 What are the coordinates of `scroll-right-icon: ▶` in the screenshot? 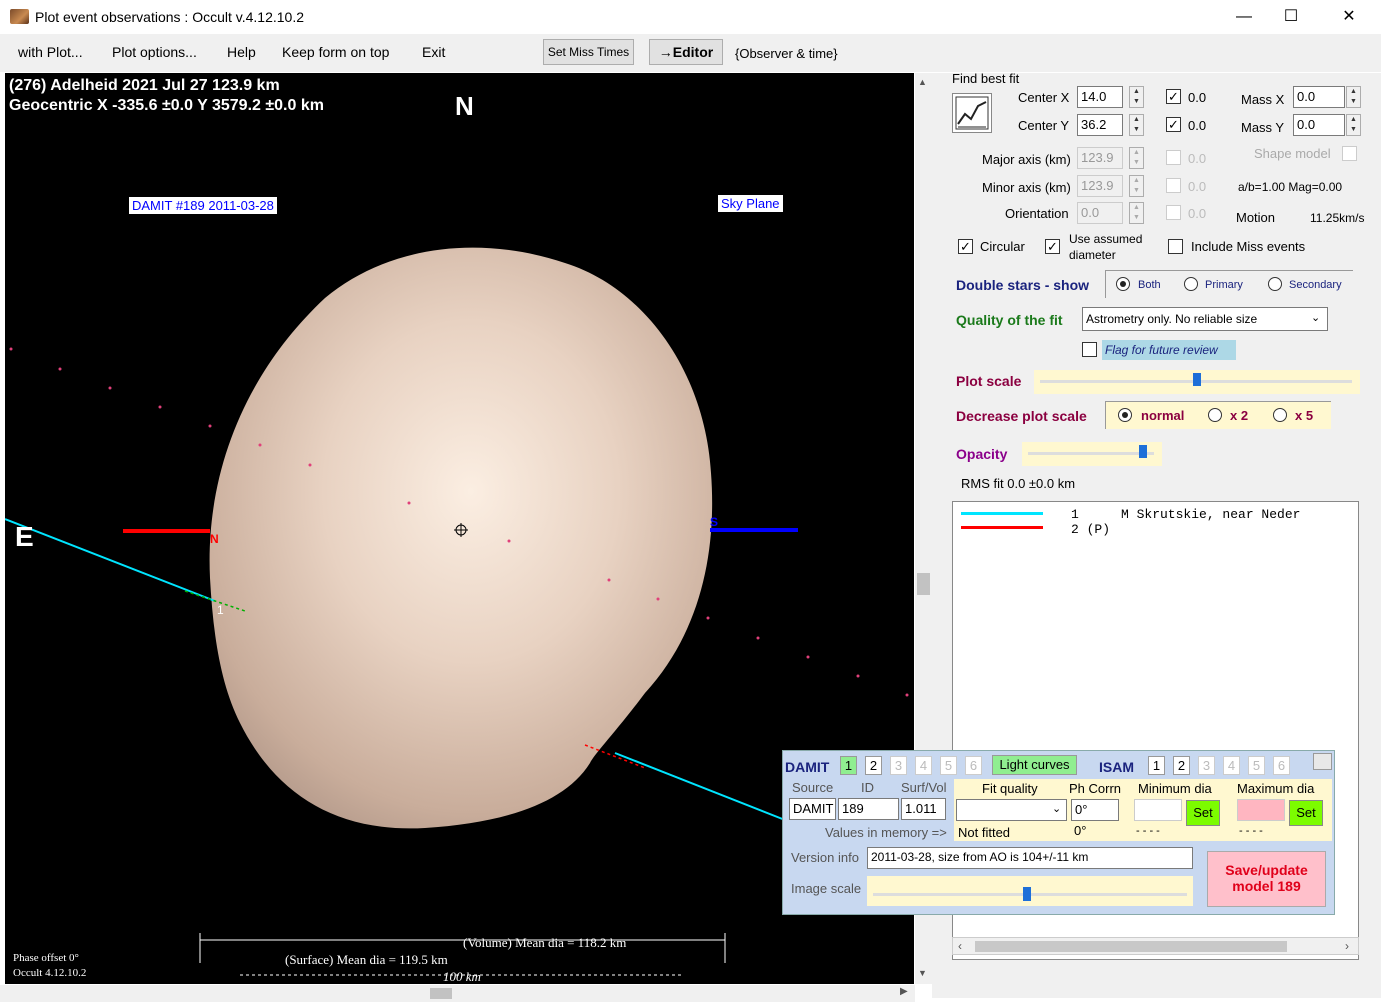 It's located at (904, 991).